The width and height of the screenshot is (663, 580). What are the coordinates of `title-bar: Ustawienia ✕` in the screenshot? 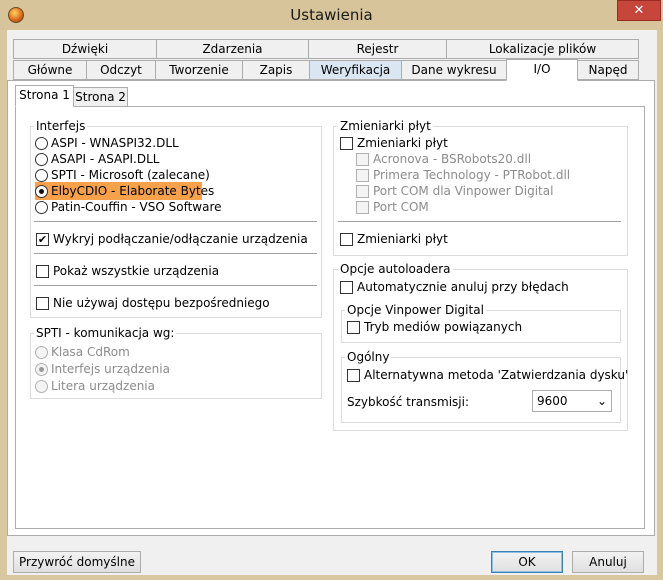 It's located at (331, 15).